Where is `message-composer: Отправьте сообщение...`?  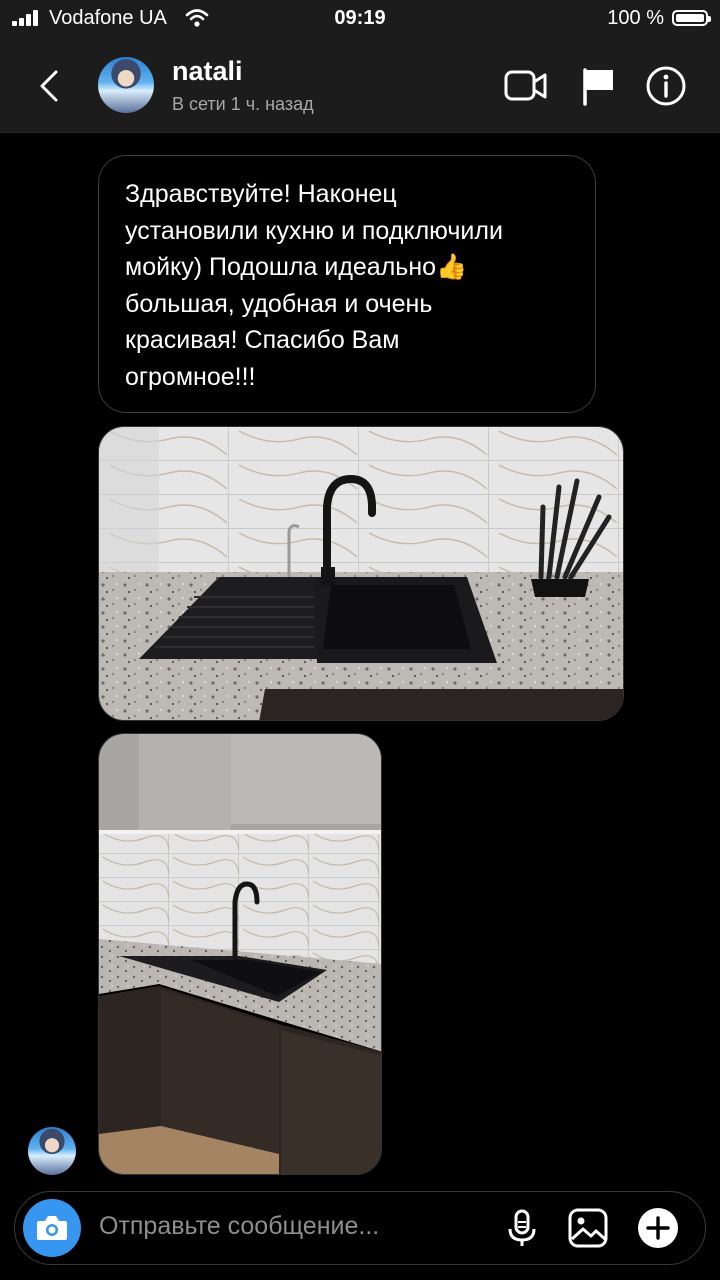
message-composer: Отправьте сообщение... is located at coordinates (360, 1228).